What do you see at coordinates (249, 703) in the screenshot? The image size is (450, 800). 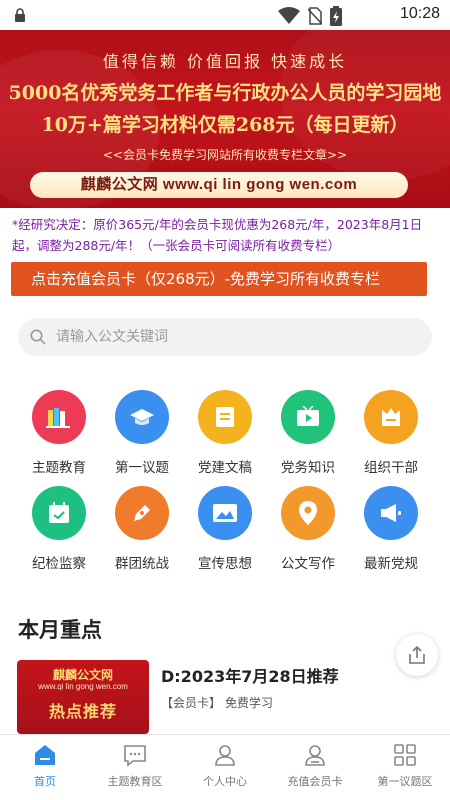 I see `article-tag-free: 免费学习` at bounding box center [249, 703].